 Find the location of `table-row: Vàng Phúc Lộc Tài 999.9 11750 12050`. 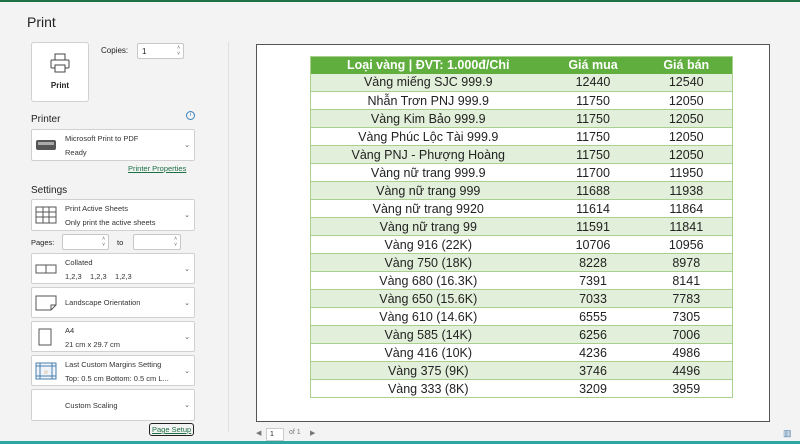

table-row: Vàng Phúc Lộc Tài 999.9 11750 12050 is located at coordinates (521, 136).